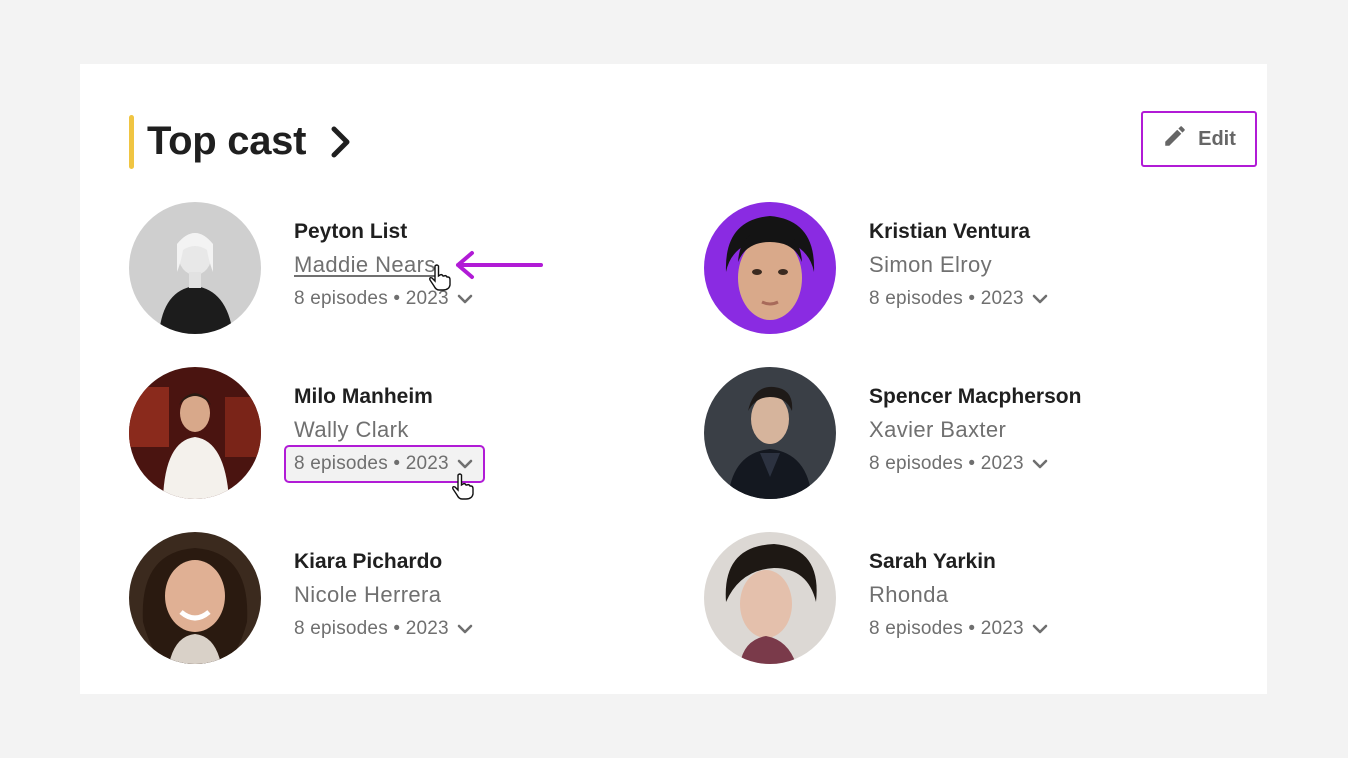 This screenshot has width=1348, height=758. Describe the element at coordinates (958, 562) in the screenshot. I see `actor-name: Sarah Yarkin` at that location.